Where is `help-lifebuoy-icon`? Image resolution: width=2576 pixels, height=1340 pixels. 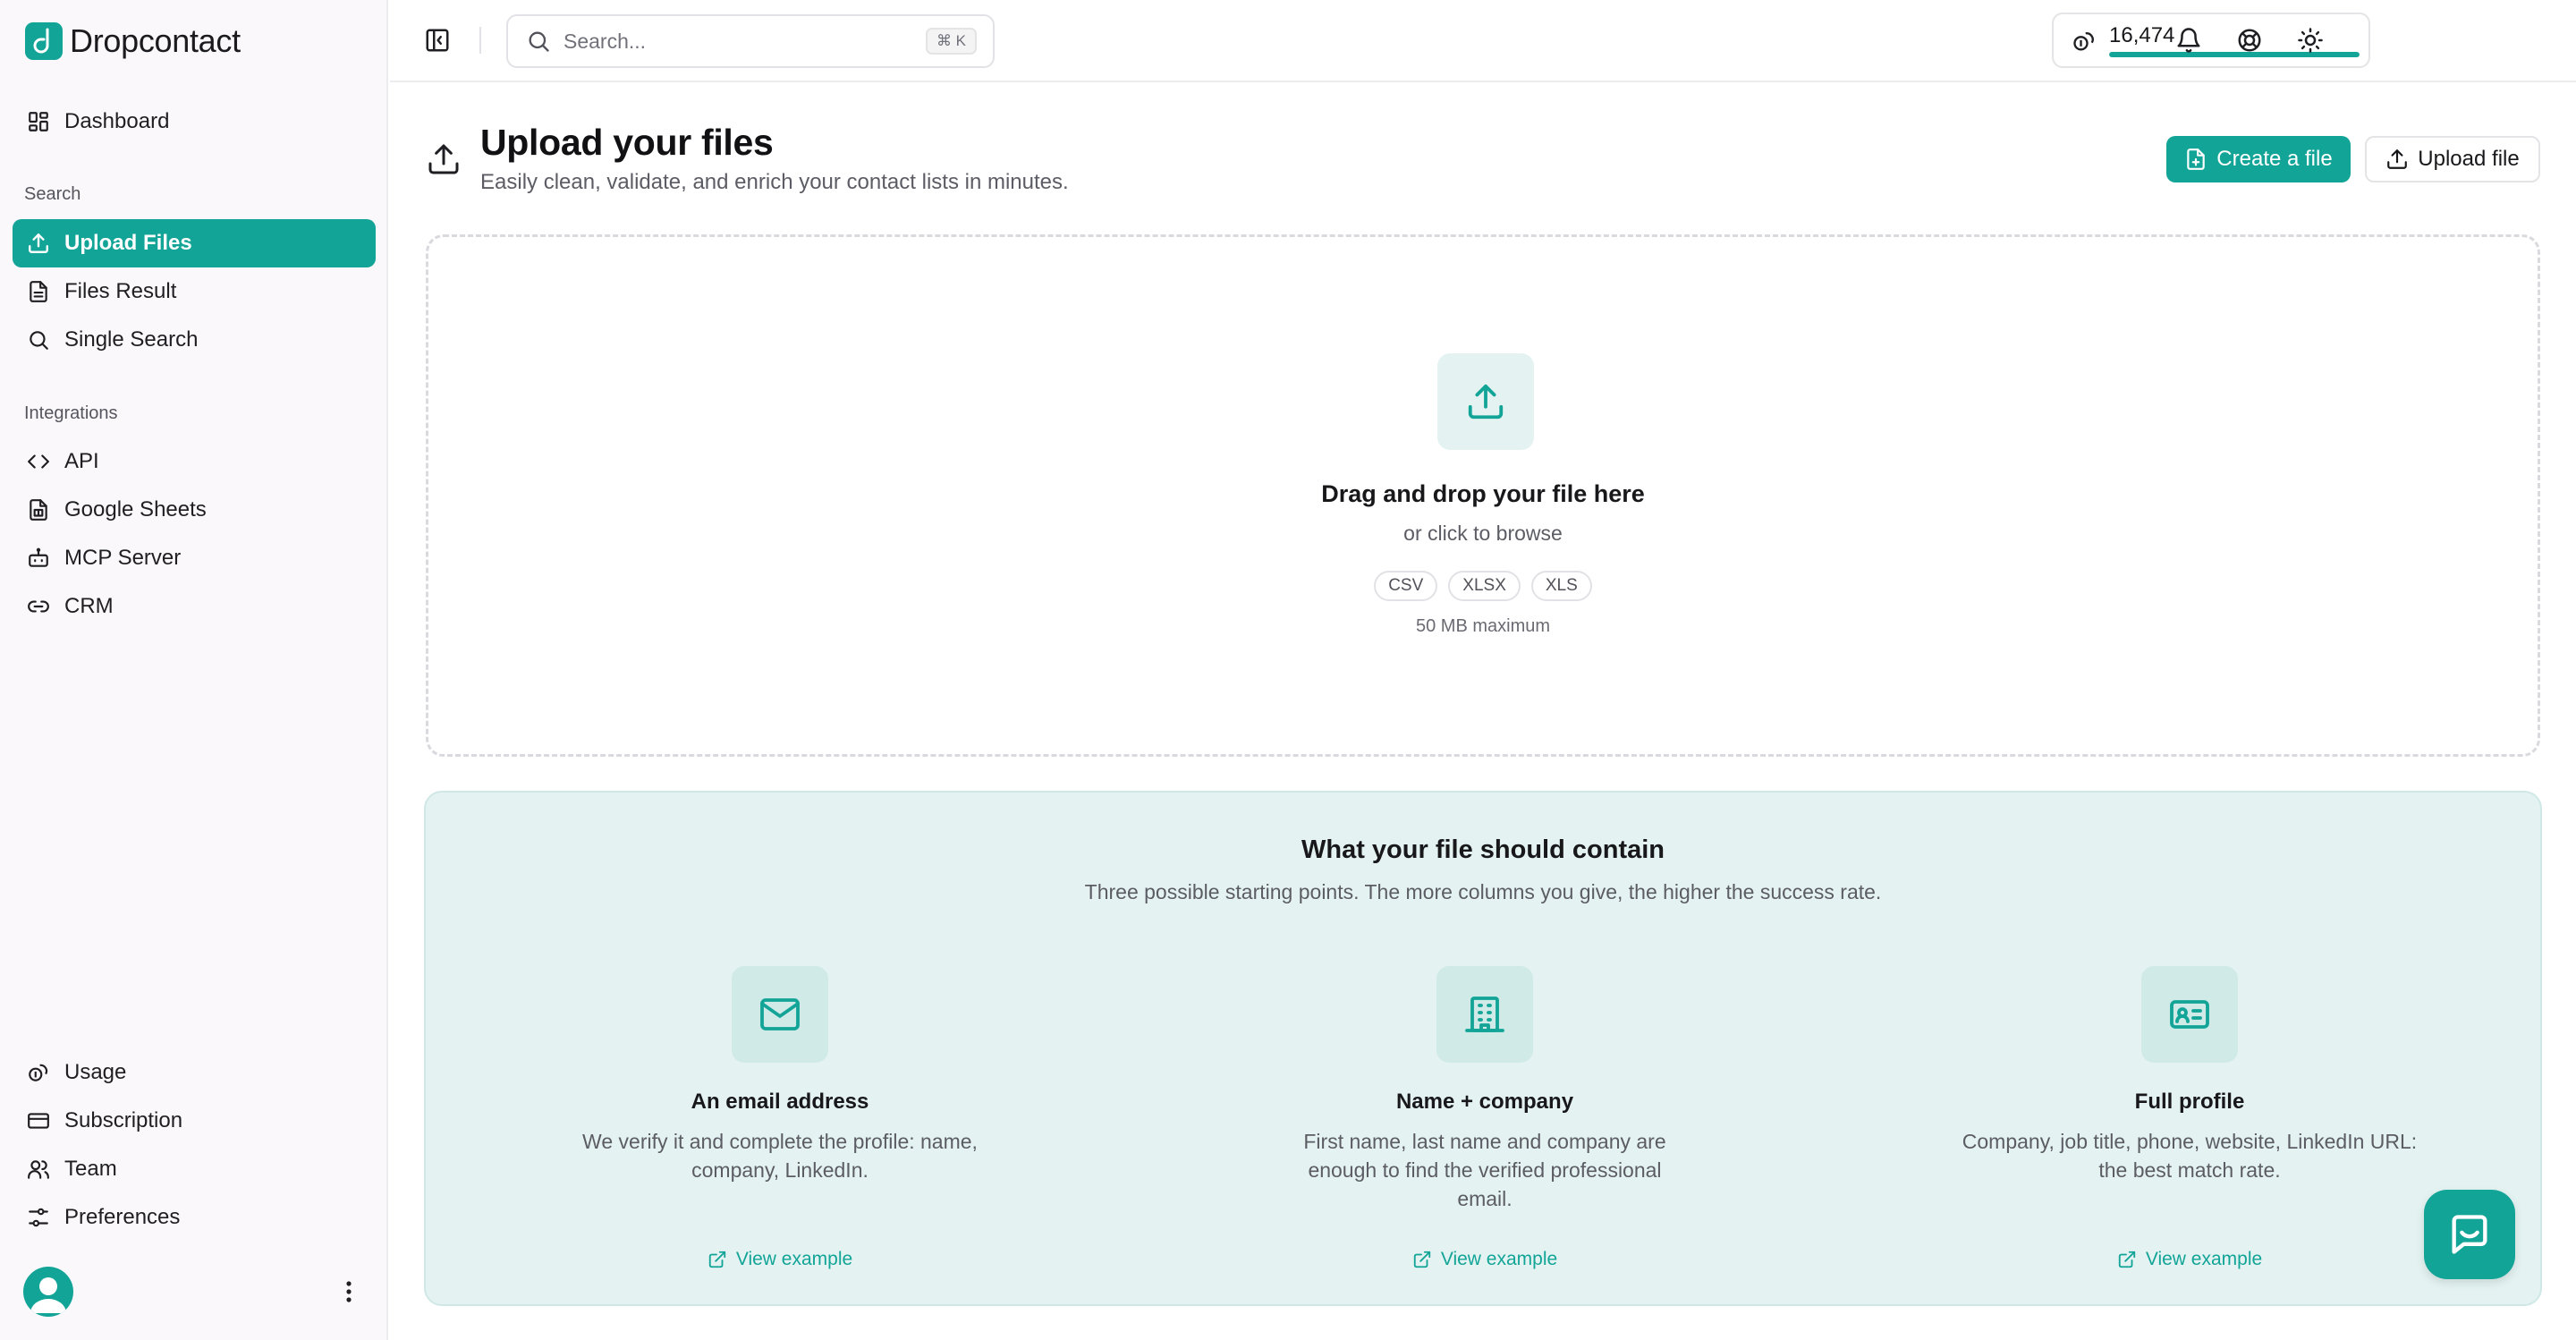
help-lifebuoy-icon is located at coordinates (2249, 40).